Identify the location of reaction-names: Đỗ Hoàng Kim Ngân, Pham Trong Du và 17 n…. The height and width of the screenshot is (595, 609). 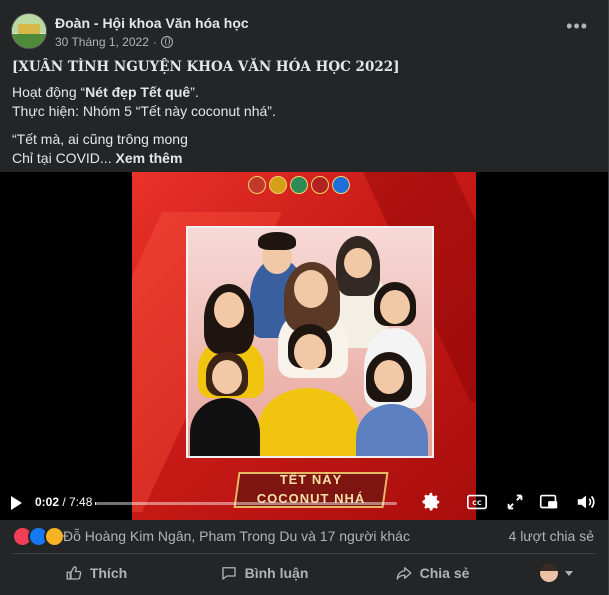
(236, 536).